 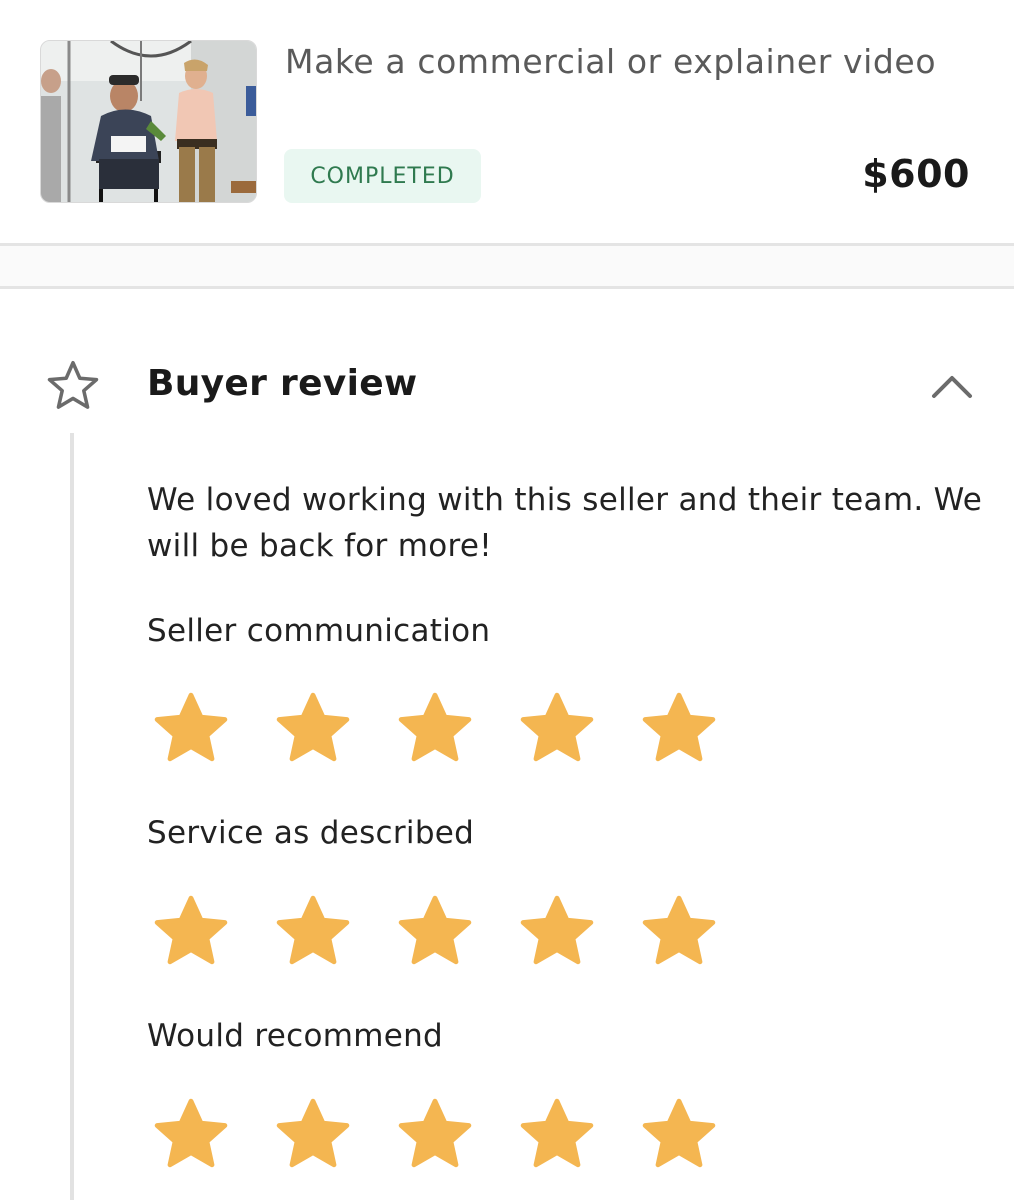 What do you see at coordinates (610, 61) in the screenshot?
I see `order-title: Make a commercial or explainer video` at bounding box center [610, 61].